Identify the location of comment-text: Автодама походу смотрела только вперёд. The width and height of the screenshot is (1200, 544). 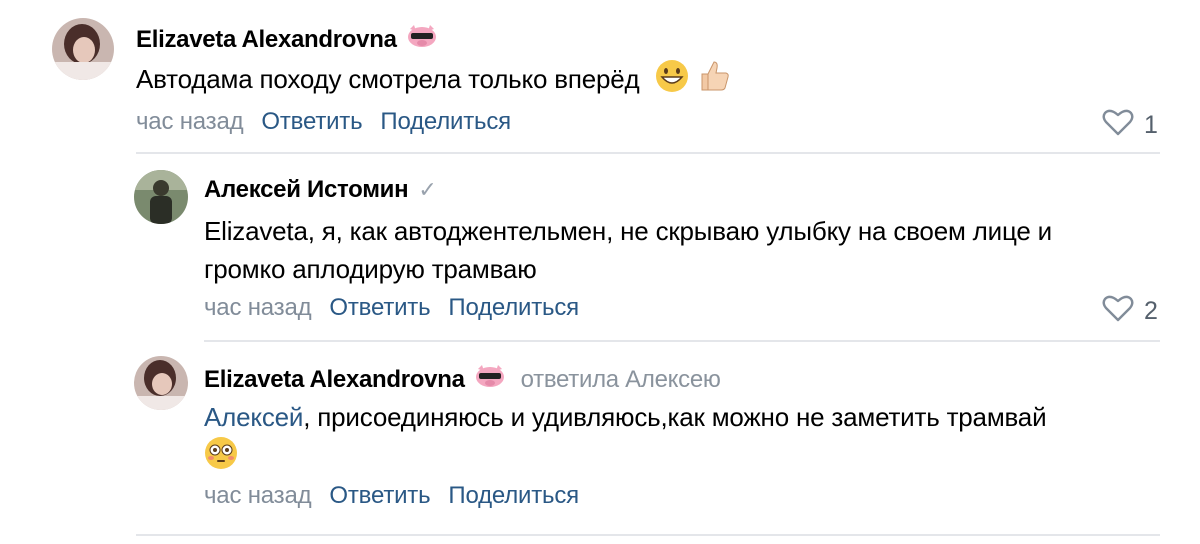
(388, 78).